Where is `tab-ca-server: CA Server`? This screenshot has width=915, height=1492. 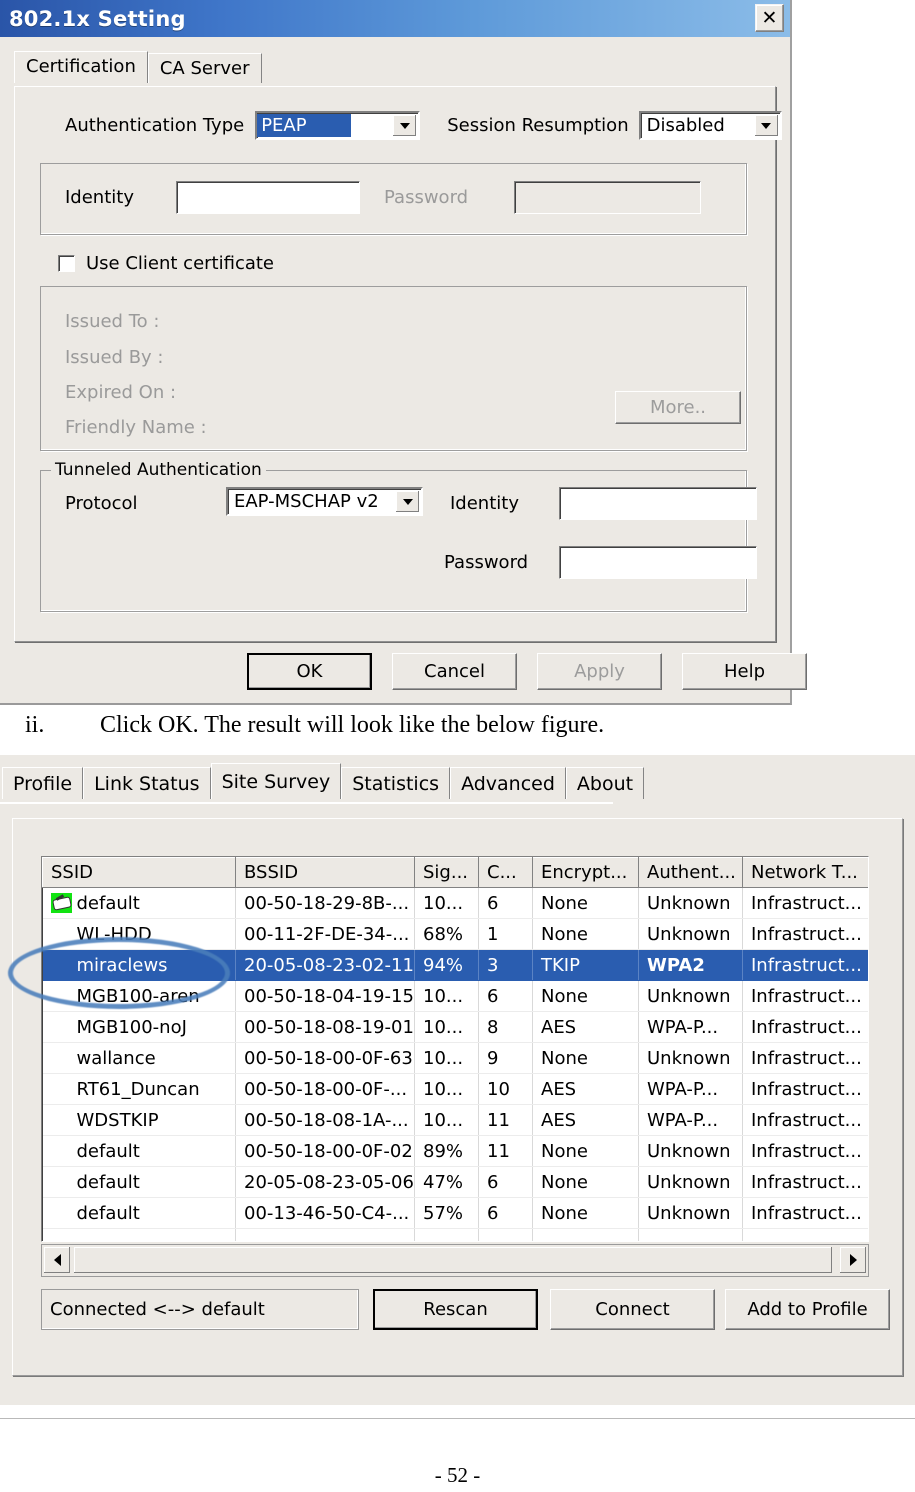
tab-ca-server: CA Server is located at coordinates (204, 68).